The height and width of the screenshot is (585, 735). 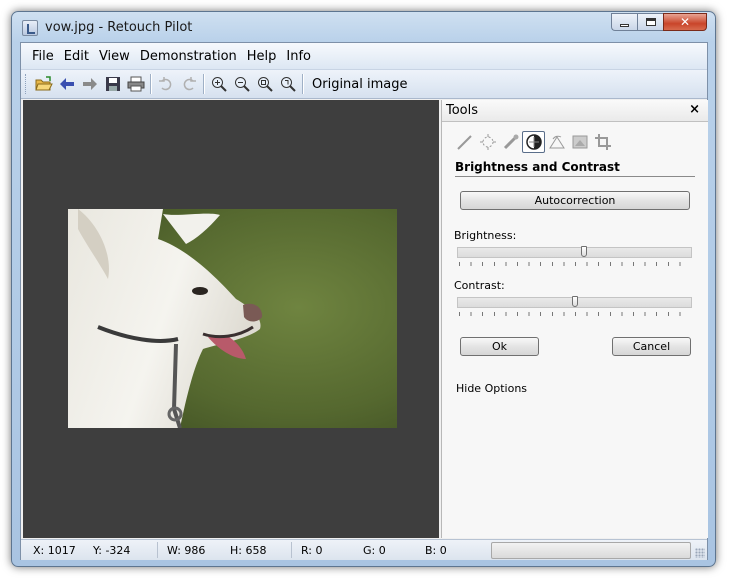 I want to click on tools-close-icon: ×, so click(x=694, y=109).